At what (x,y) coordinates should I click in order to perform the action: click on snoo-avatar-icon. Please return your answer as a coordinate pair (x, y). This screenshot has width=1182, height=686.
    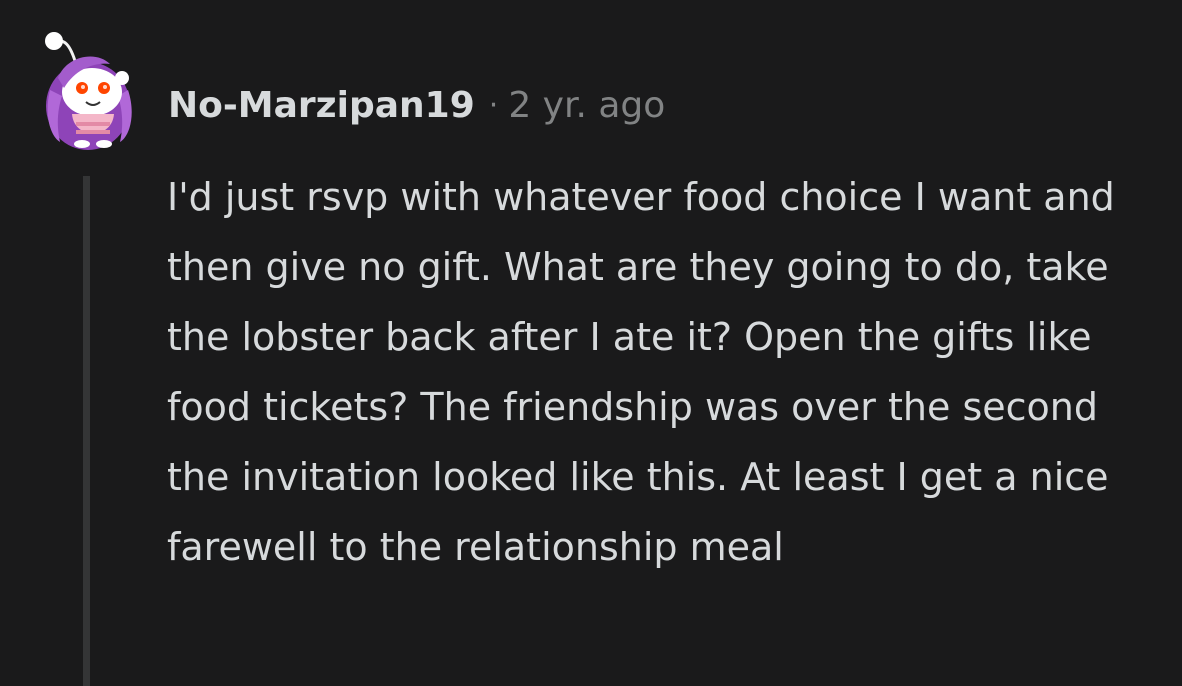
    Looking at the image, I should click on (92, 90).